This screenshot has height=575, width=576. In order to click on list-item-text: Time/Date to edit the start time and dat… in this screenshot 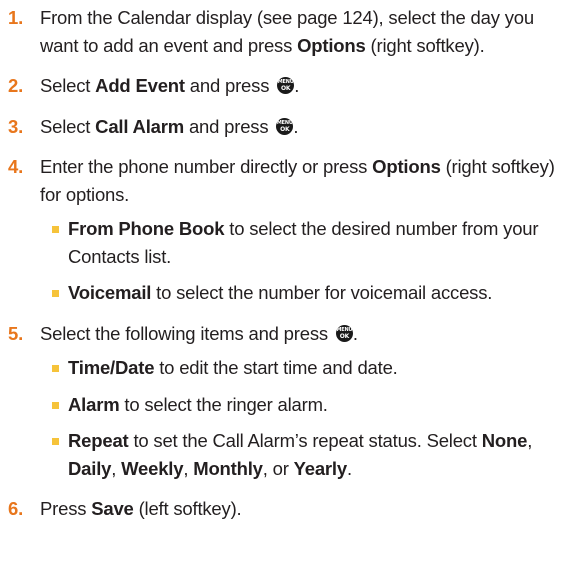, I will do `click(233, 367)`.